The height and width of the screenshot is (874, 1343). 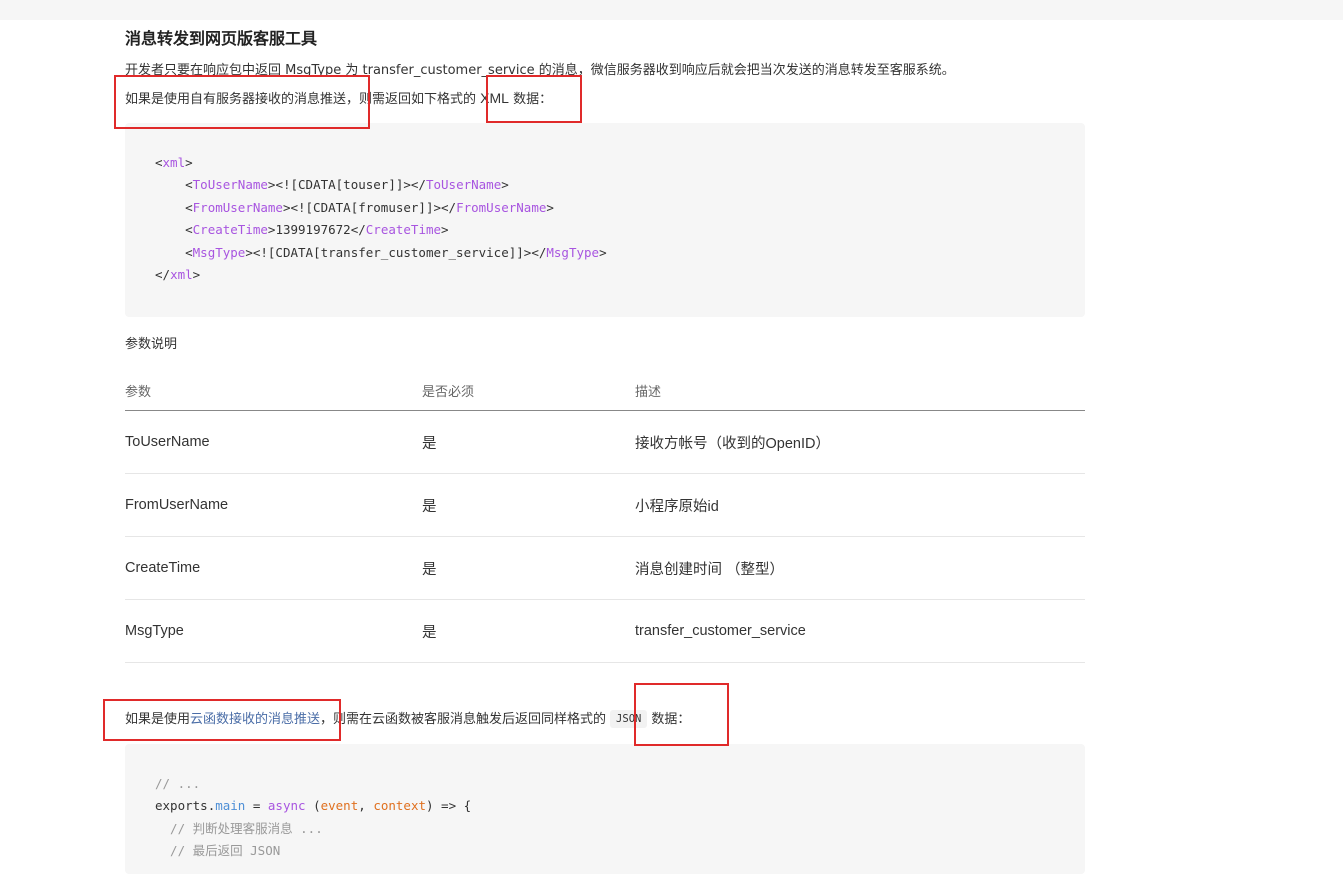 What do you see at coordinates (860, 568) in the screenshot?
I see `param-description: 消息创建时间 （整型）` at bounding box center [860, 568].